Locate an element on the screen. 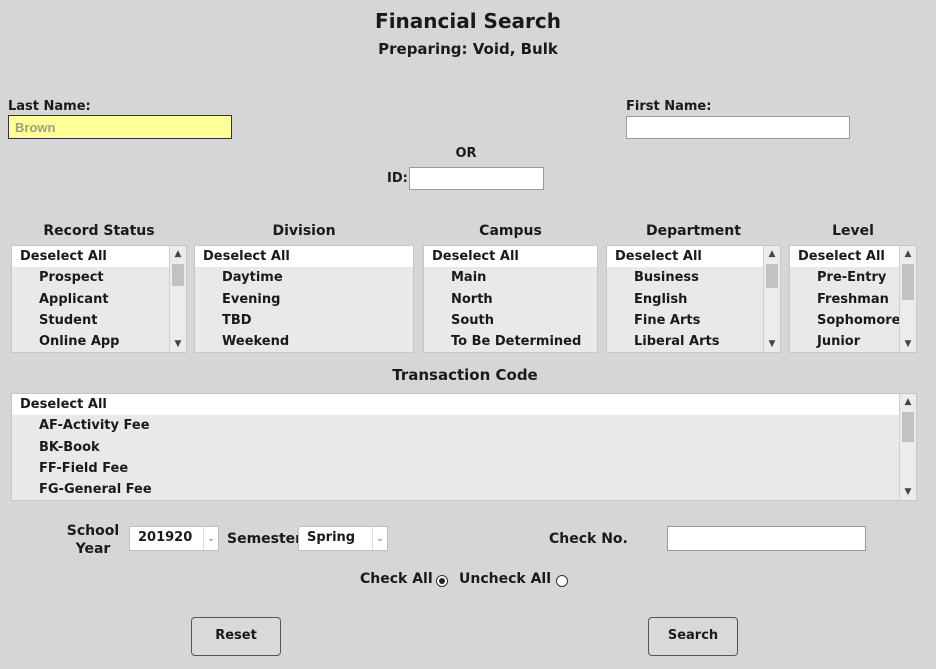  list-item: Daytime is located at coordinates (304, 277).